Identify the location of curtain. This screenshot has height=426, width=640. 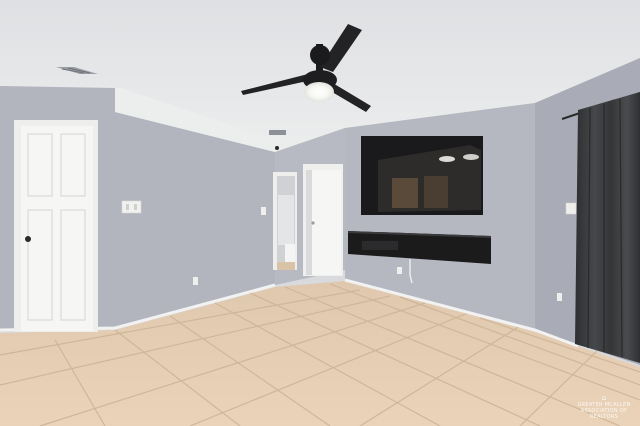
(607, 227).